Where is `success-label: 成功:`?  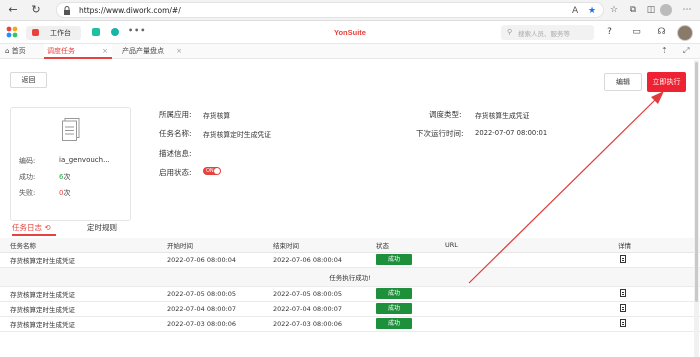
success-label: 成功: is located at coordinates (27, 177).